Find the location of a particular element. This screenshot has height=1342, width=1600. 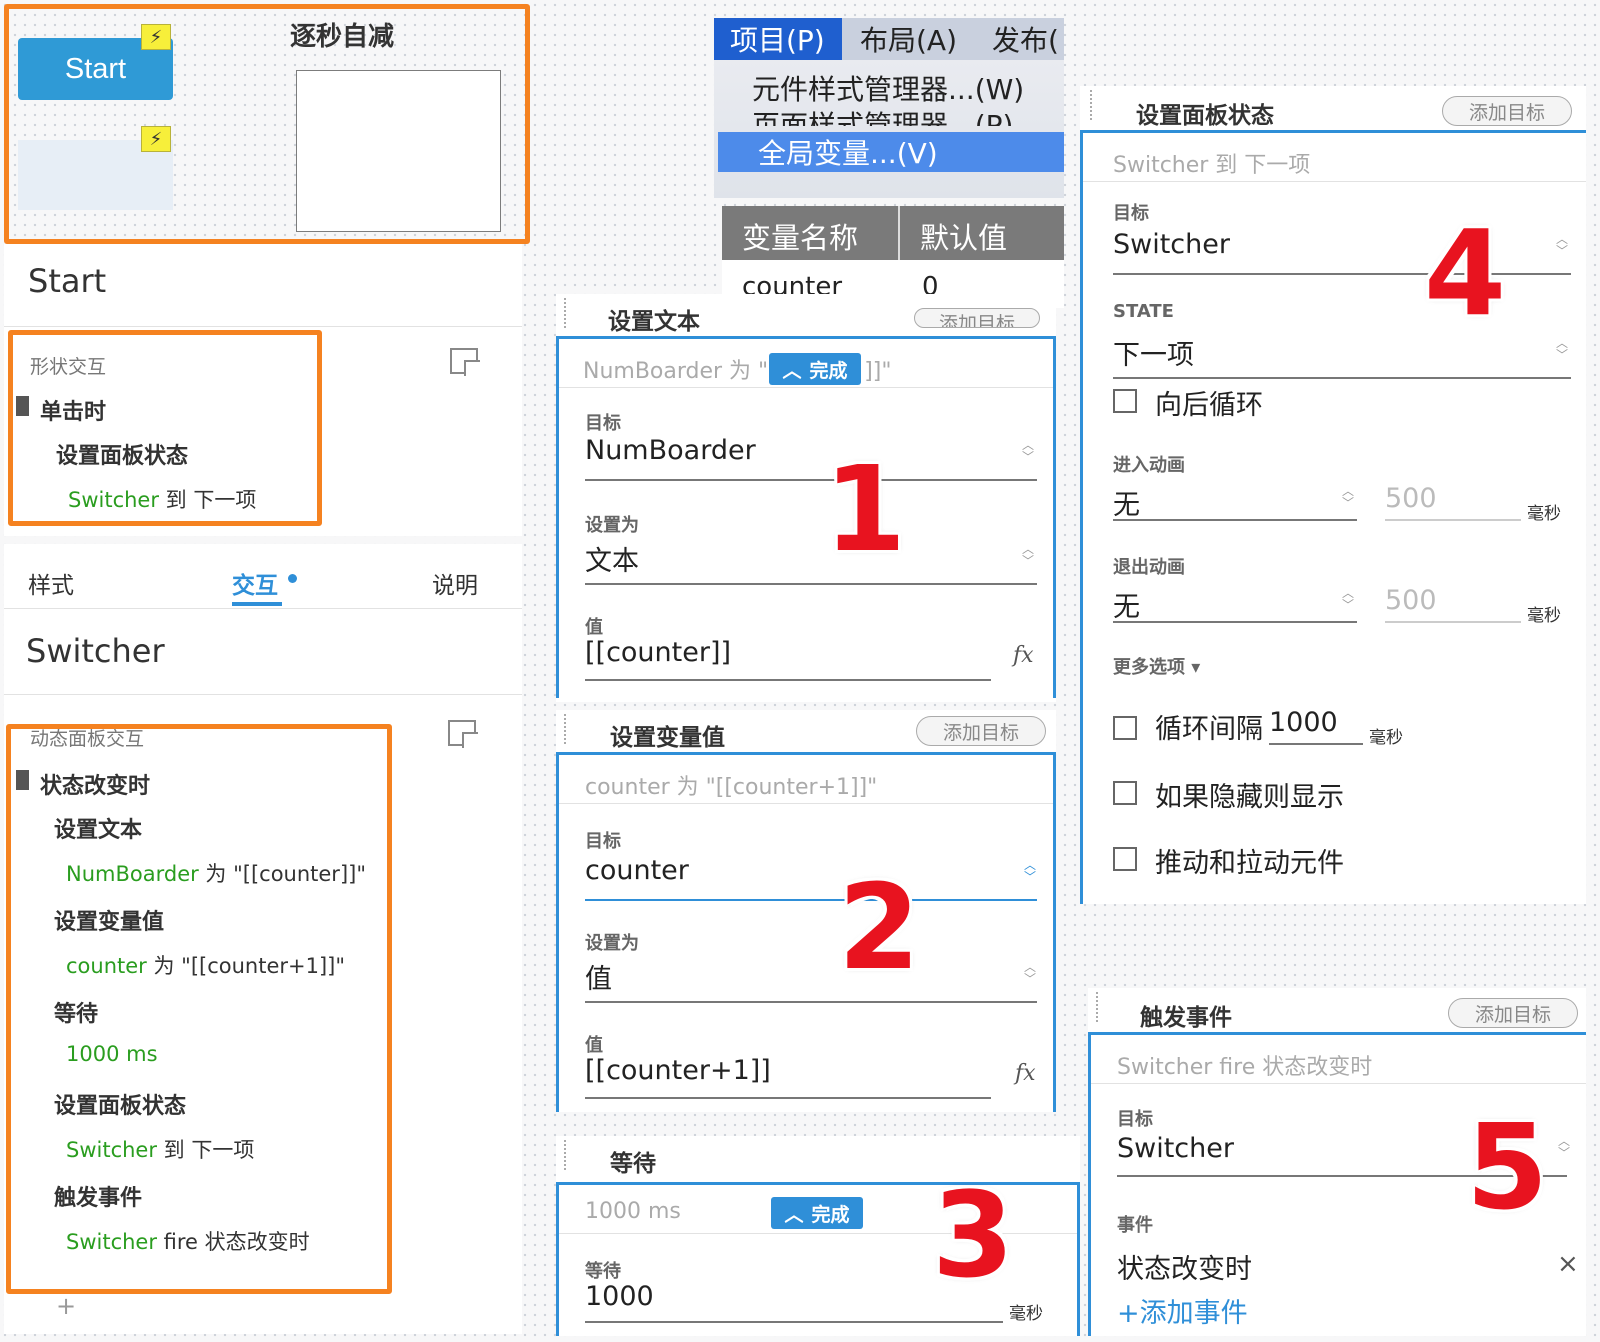

step-number: 2 is located at coordinates (879, 927).